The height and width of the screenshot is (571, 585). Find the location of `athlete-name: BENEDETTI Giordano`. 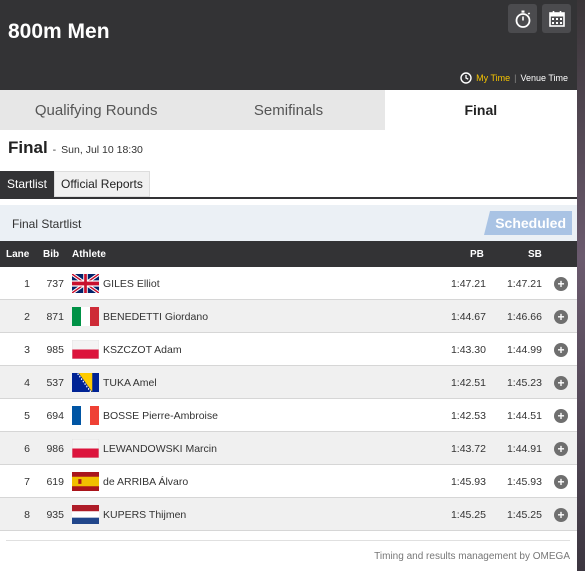

athlete-name: BENEDETTI Giordano is located at coordinates (156, 317).